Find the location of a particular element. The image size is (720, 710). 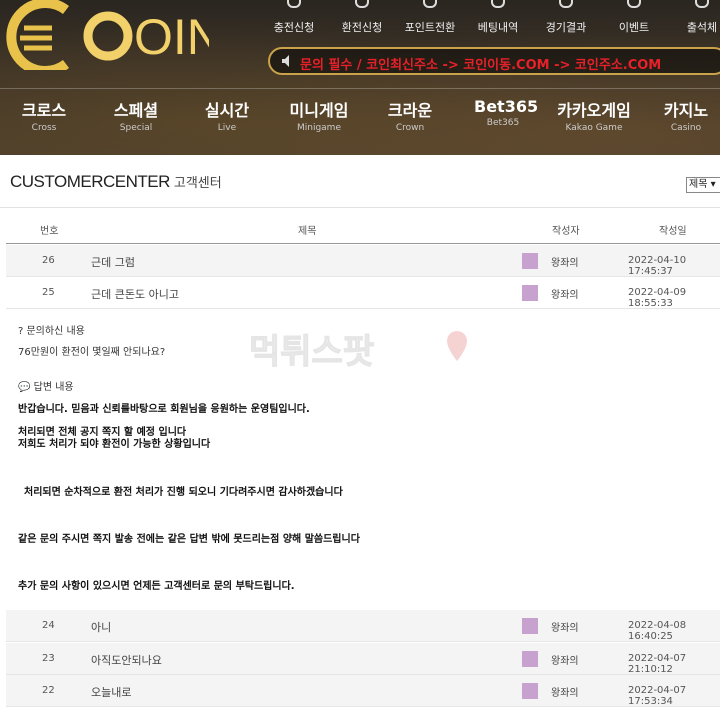

answer-heading-text: 답변 내용 is located at coordinates (53, 387).